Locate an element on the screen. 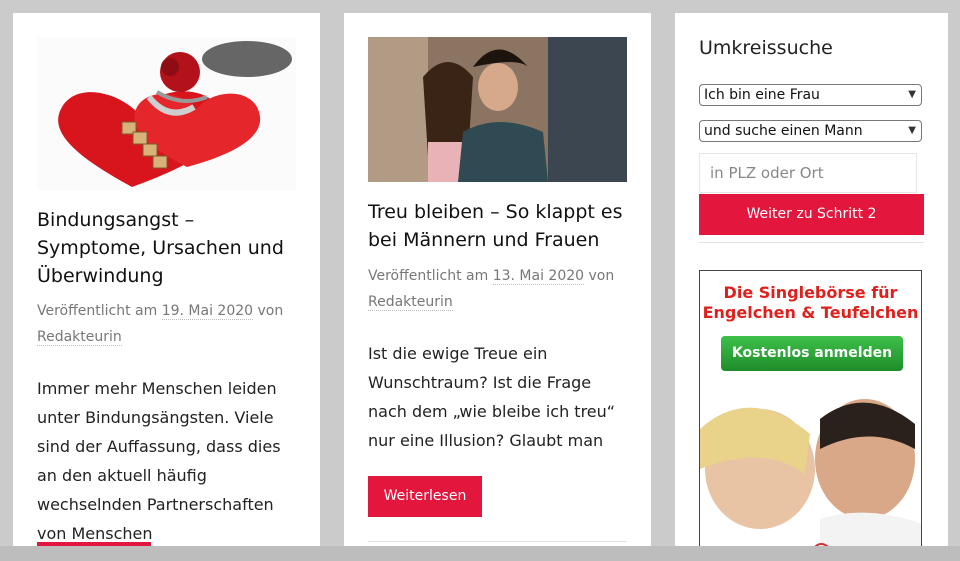 This screenshot has width=960, height=561. location-input: in PLZ oder Ort is located at coordinates (808, 173).